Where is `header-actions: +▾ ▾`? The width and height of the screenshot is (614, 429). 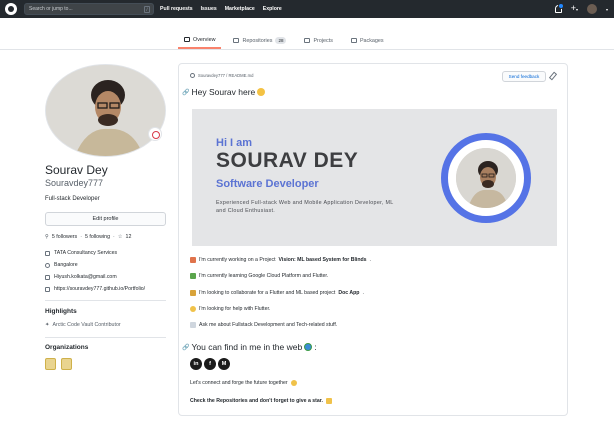
header-actions: +▾ ▾ is located at coordinates (581, 9).